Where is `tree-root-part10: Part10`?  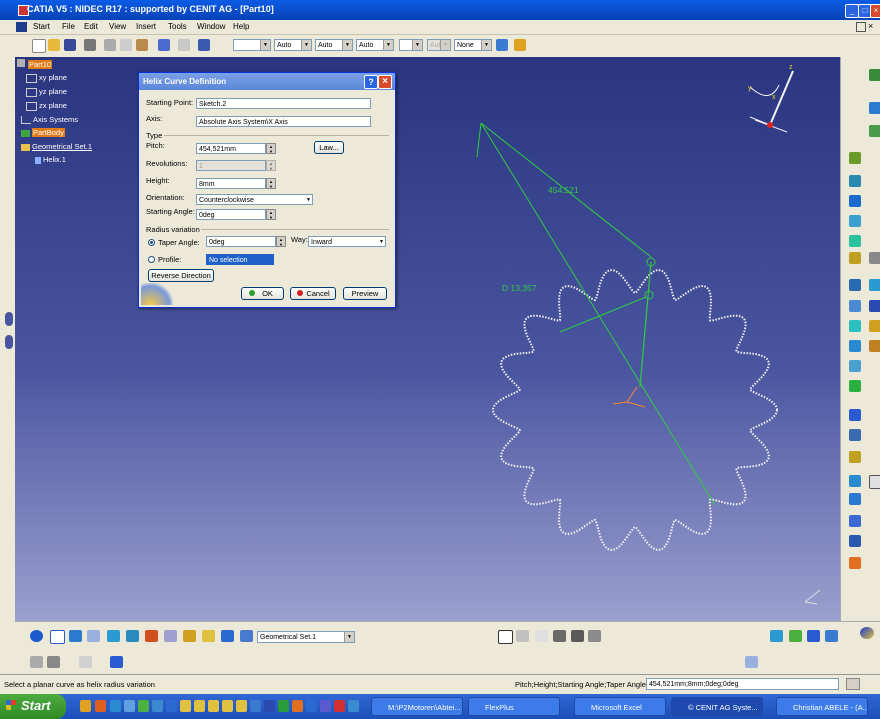
tree-root-part10: Part10 is located at coordinates (40, 64).